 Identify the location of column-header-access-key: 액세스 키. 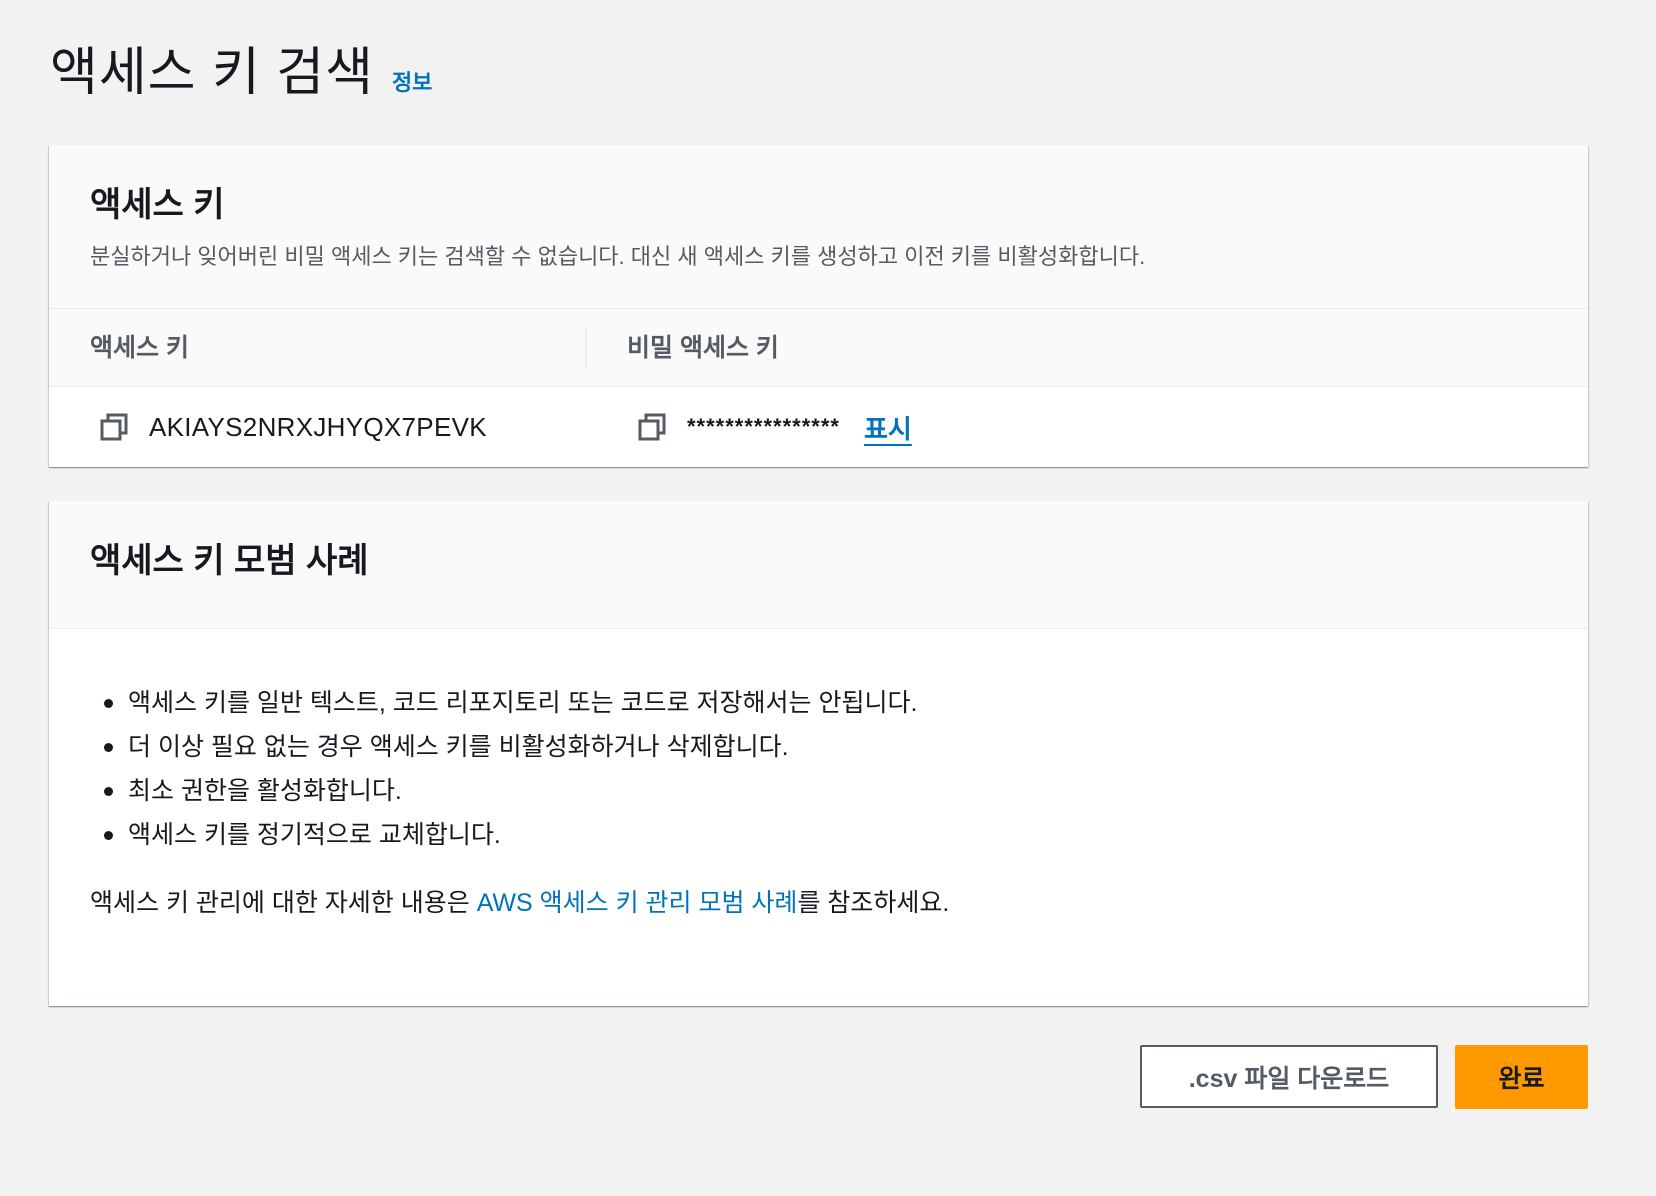
(318, 347).